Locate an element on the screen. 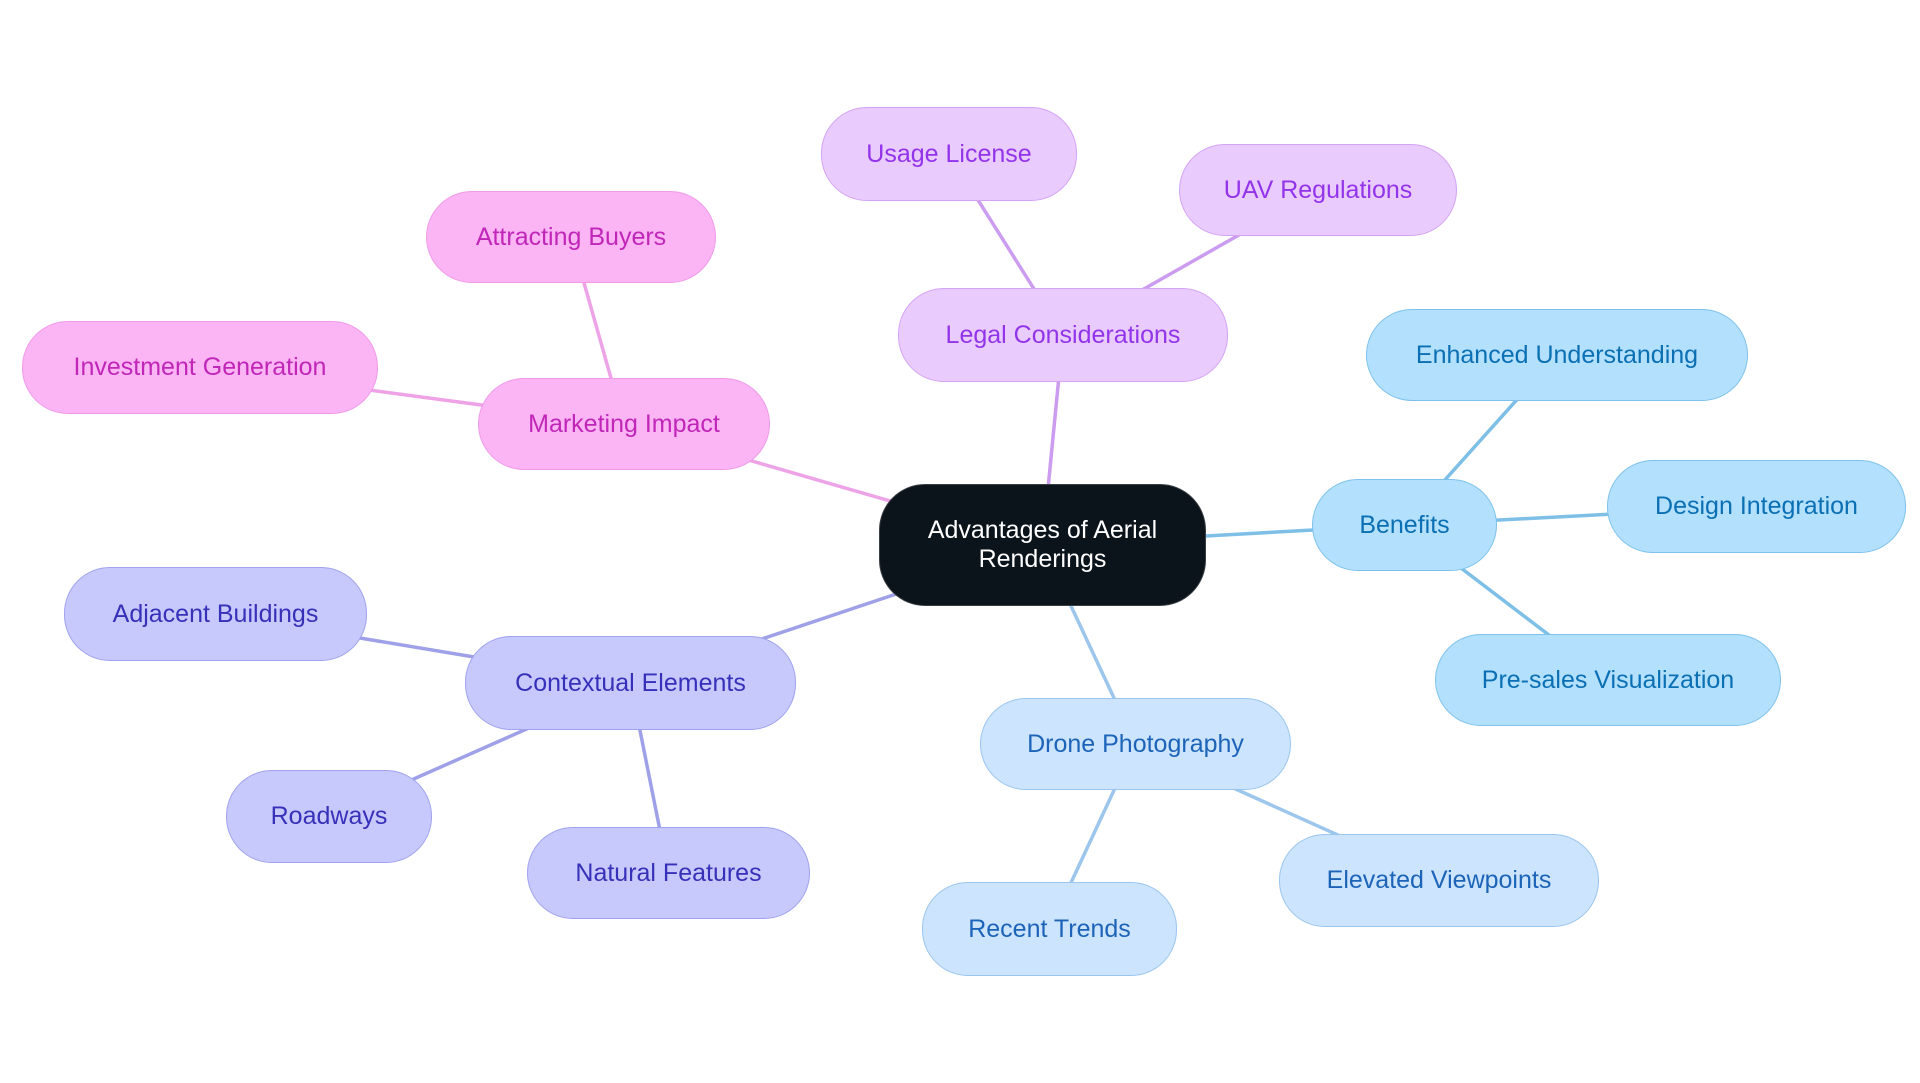 The width and height of the screenshot is (1920, 1083). node-label: Investment Generation is located at coordinates (200, 367).